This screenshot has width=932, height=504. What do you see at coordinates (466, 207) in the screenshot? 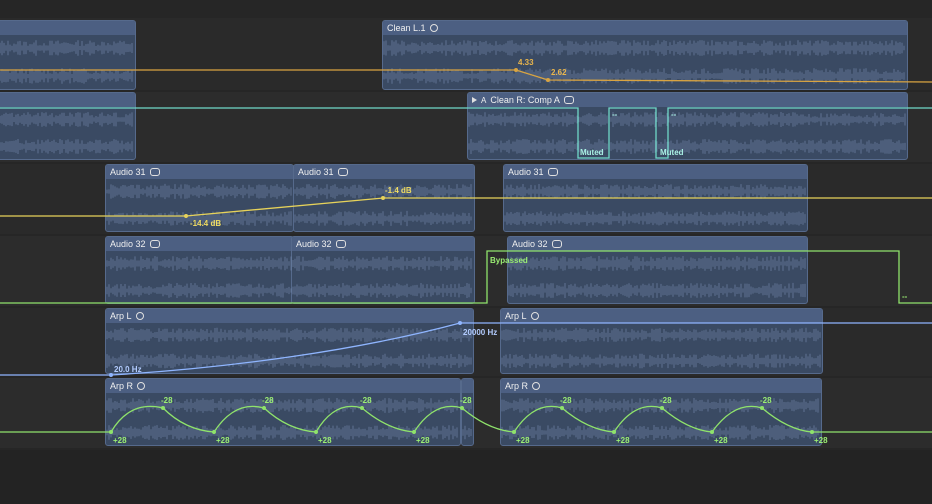
I see `automation-line-audio31` at bounding box center [466, 207].